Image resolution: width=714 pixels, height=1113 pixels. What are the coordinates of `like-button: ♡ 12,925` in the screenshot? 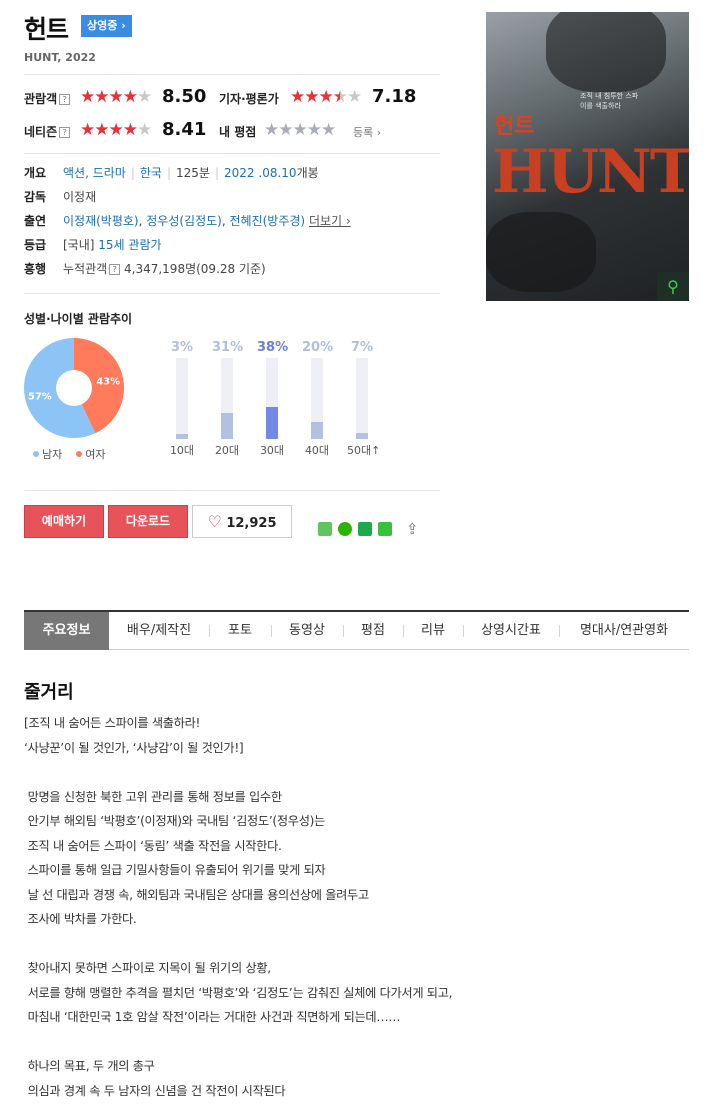 It's located at (242, 521).